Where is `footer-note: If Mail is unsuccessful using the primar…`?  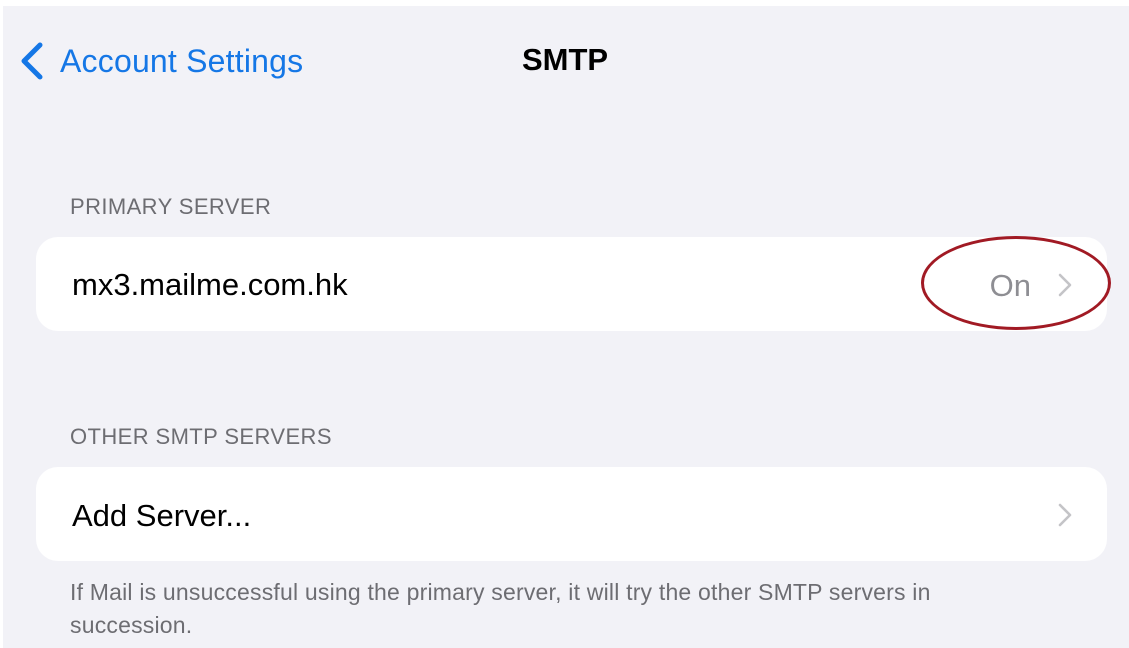
footer-note: If Mail is unsuccessful using the primar… is located at coordinates (500, 608).